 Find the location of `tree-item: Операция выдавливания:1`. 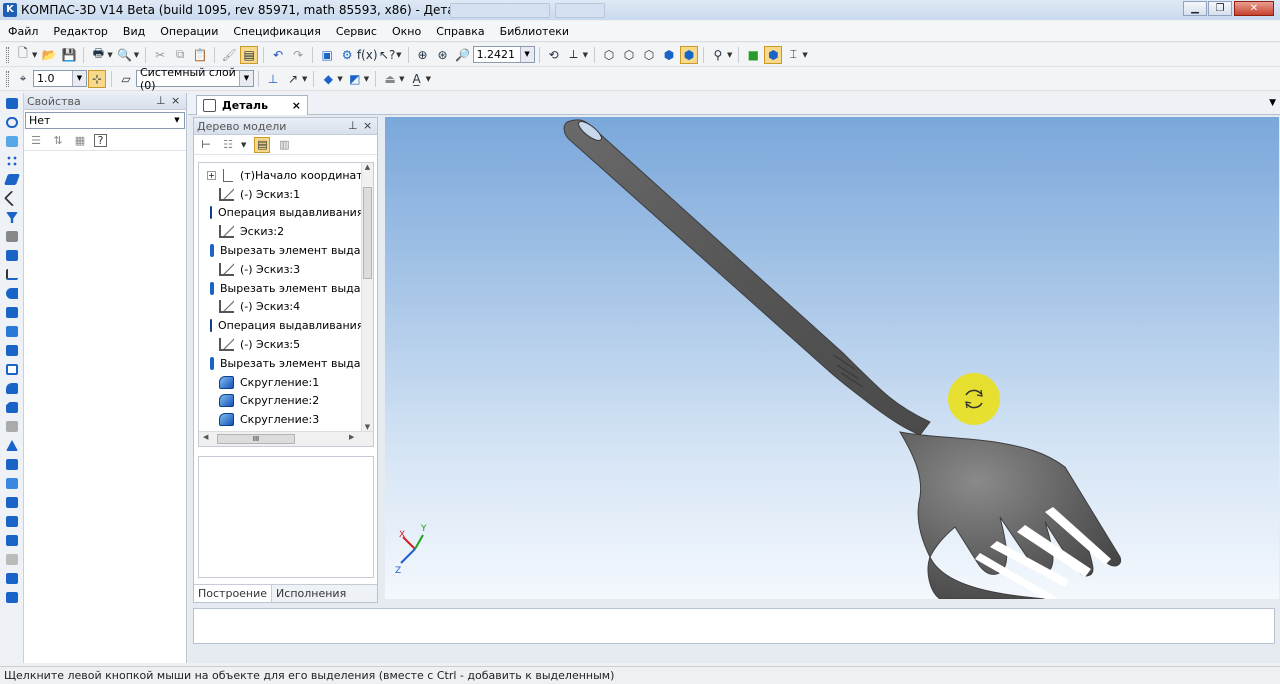

tree-item: Операция выдавливания:1 is located at coordinates (286, 213).